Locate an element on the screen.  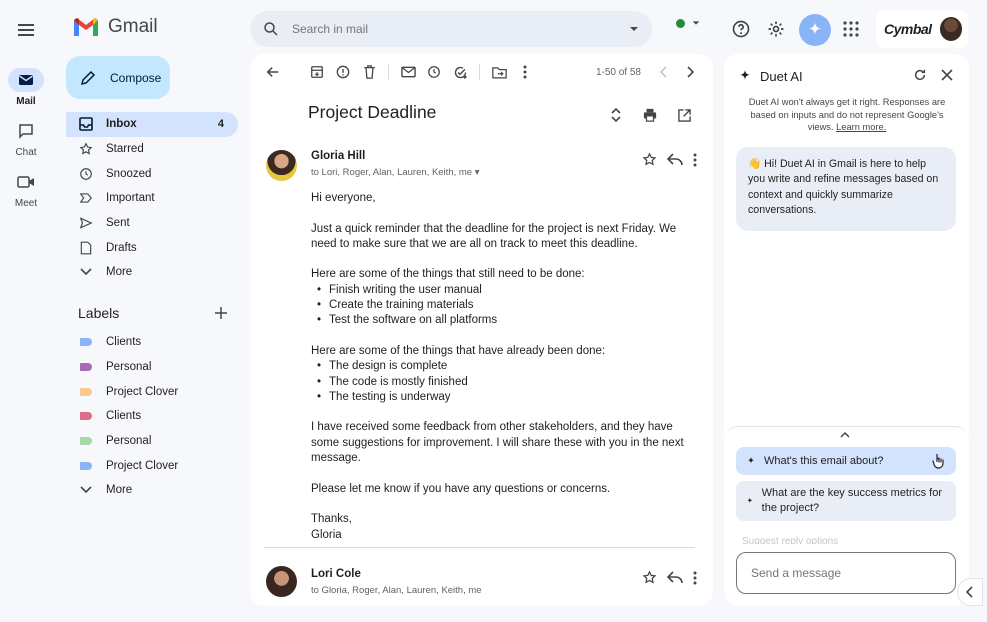
unfold-icon is located at coordinates (616, 115).